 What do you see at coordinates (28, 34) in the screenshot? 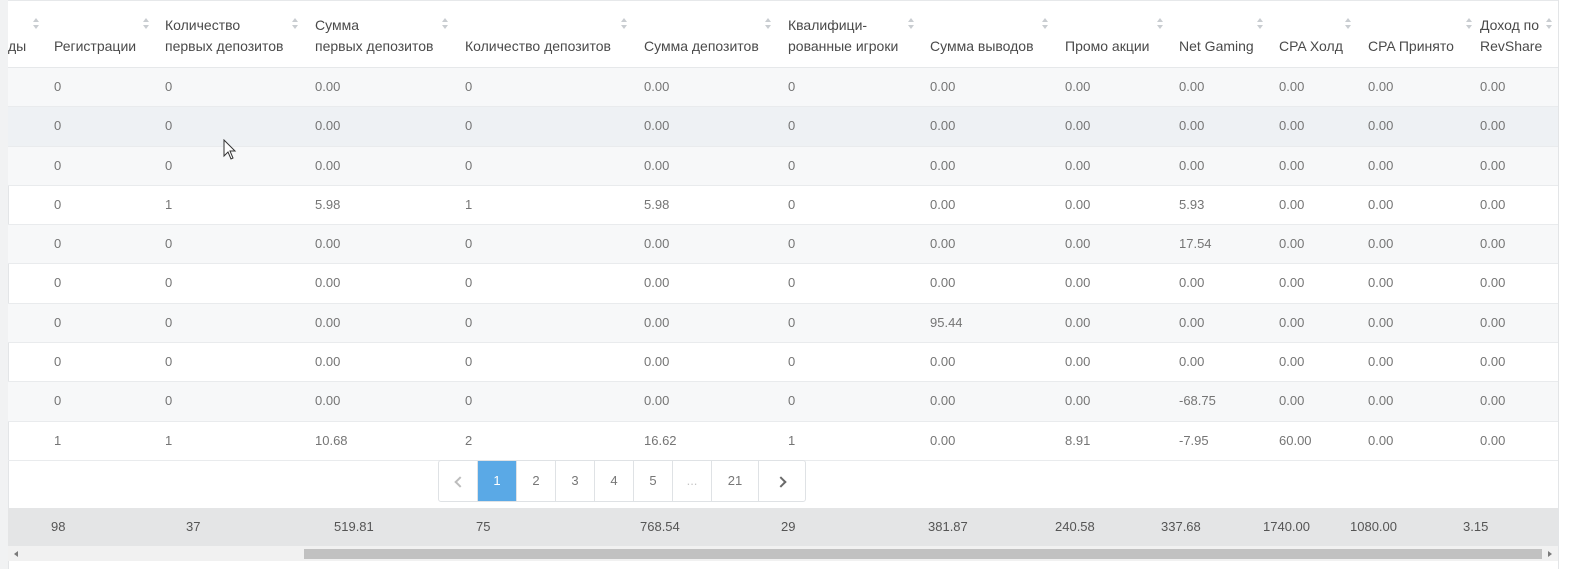
I see `column-header-dates: ды` at bounding box center [28, 34].